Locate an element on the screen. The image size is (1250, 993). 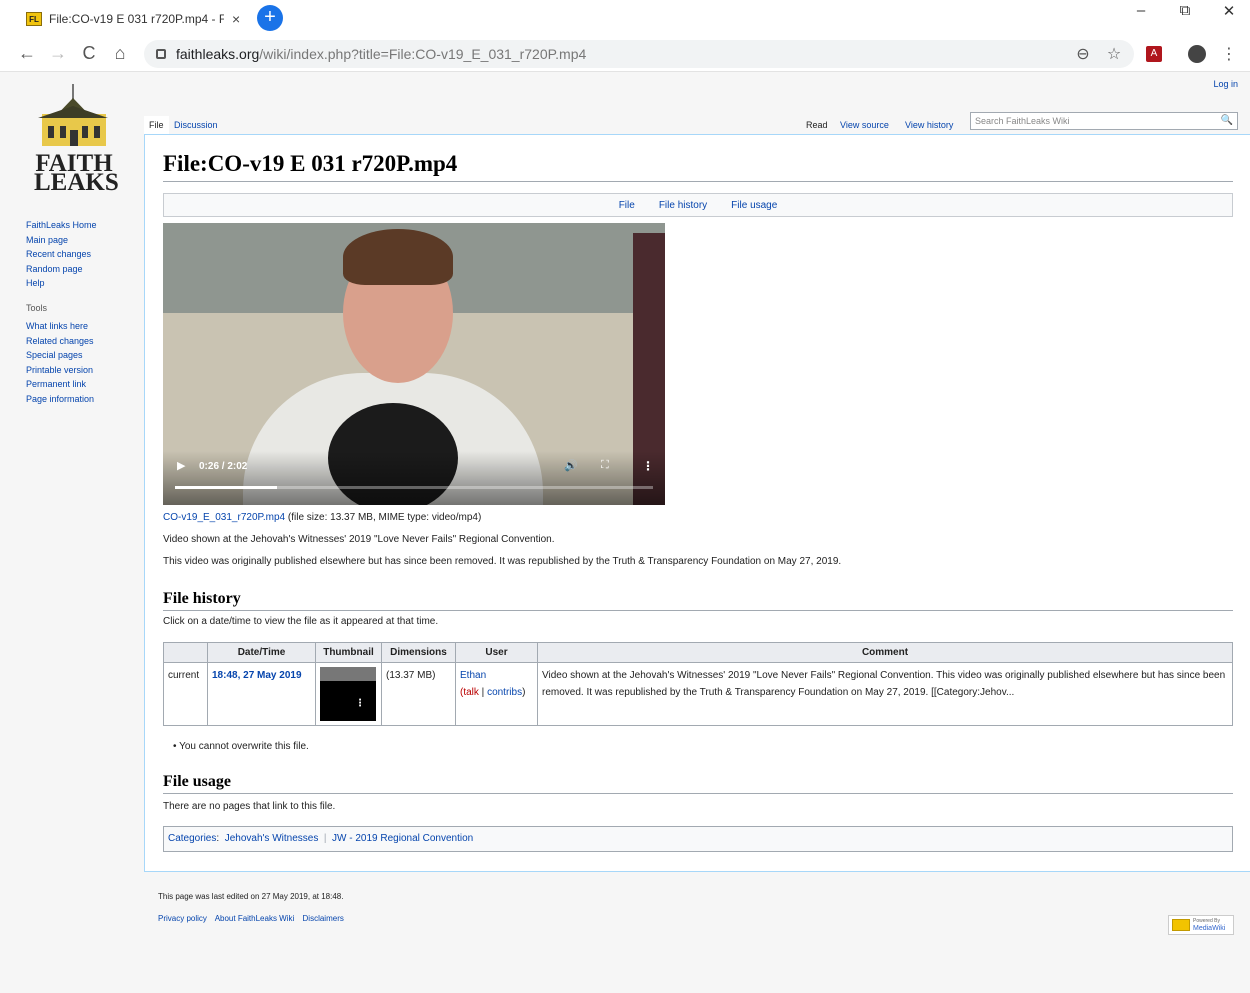
restore-button: ⧉ is located at coordinates (1185, 13).